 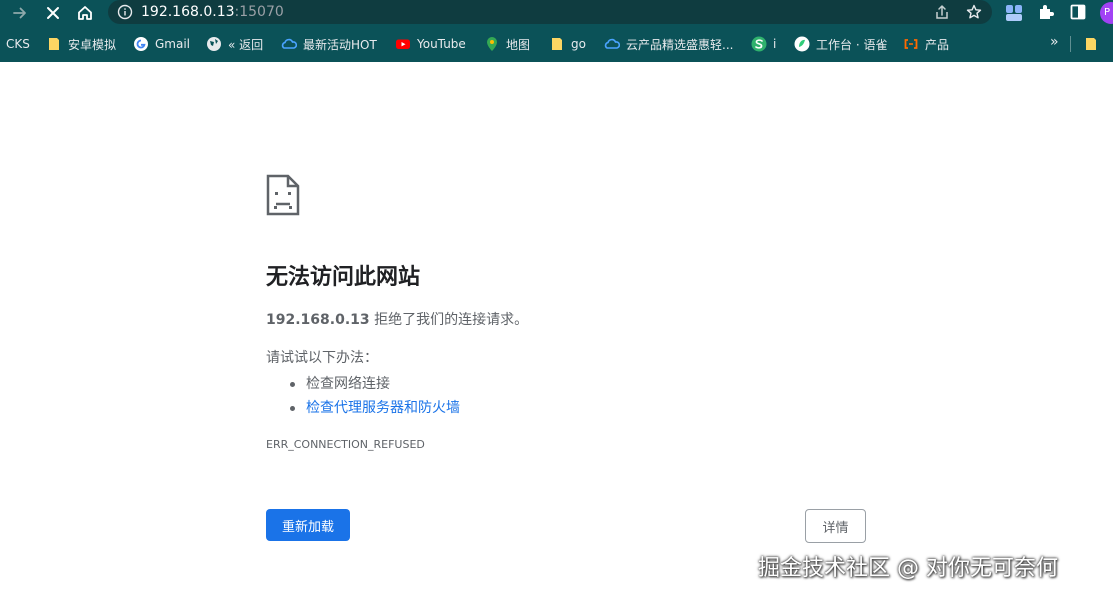 What do you see at coordinates (759, 44) in the screenshot?
I see `s-logo-icon` at bounding box center [759, 44].